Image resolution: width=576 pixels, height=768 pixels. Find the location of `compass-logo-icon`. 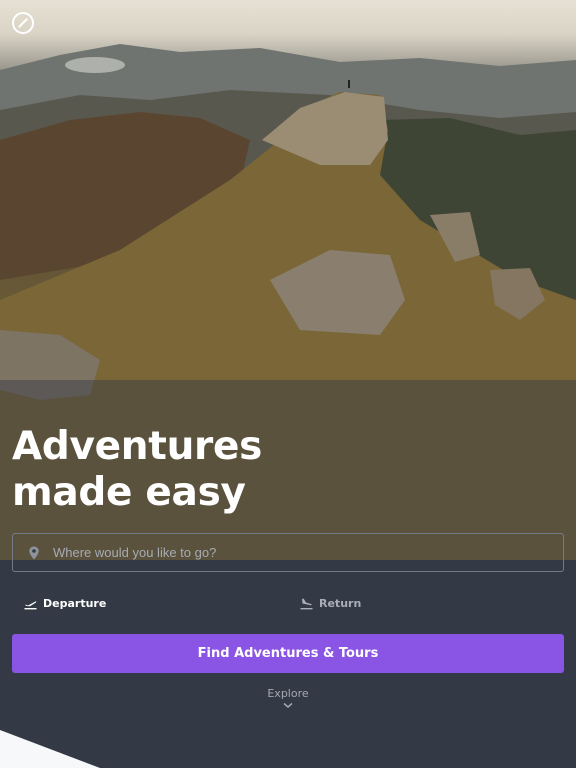

compass-logo-icon is located at coordinates (23, 23).